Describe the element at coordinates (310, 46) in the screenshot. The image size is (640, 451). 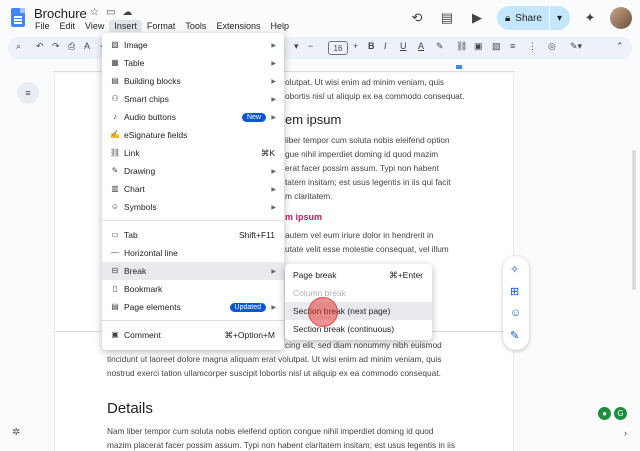
I see `decrease-font-icon: −` at that location.